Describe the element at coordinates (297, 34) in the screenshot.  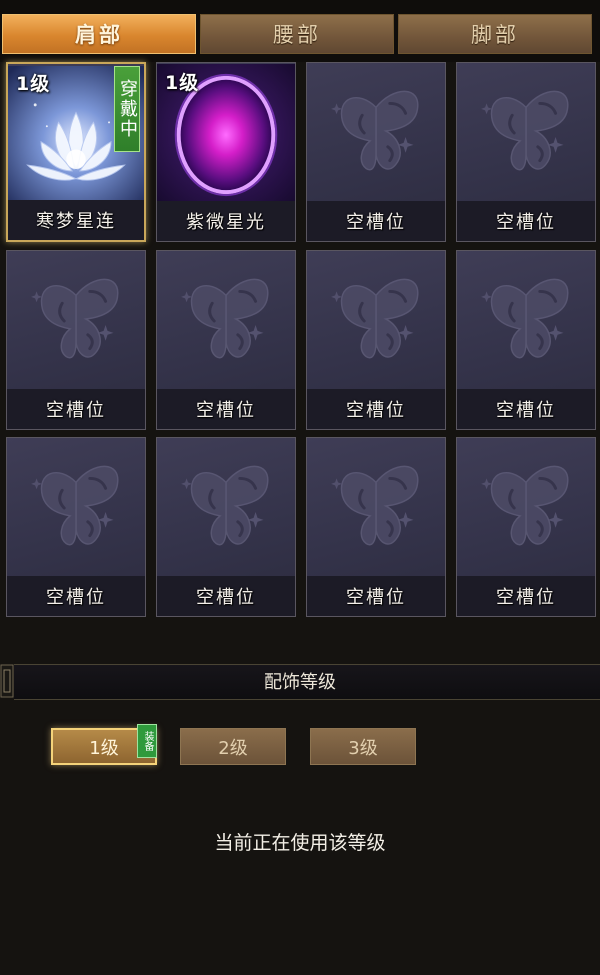
I see `tab-waist: 腰部` at that location.